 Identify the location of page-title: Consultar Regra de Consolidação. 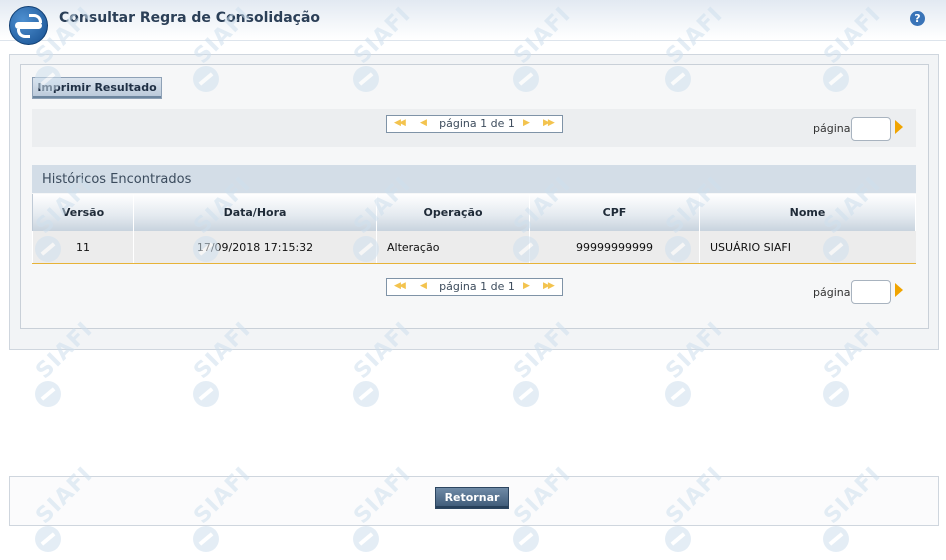
(190, 18).